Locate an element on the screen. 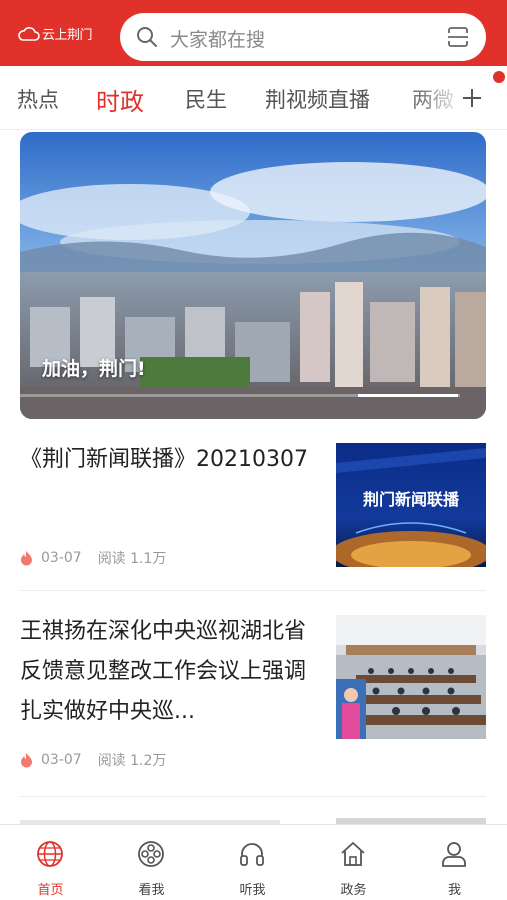 This screenshot has width=507, height=900. scan-icon is located at coordinates (458, 37).